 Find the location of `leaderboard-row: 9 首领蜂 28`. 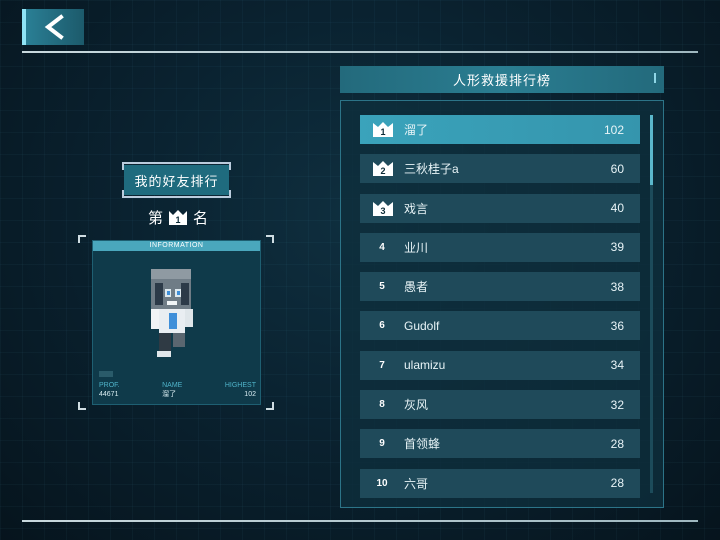

leaderboard-row: 9 首领蜂 28 is located at coordinates (500, 444).